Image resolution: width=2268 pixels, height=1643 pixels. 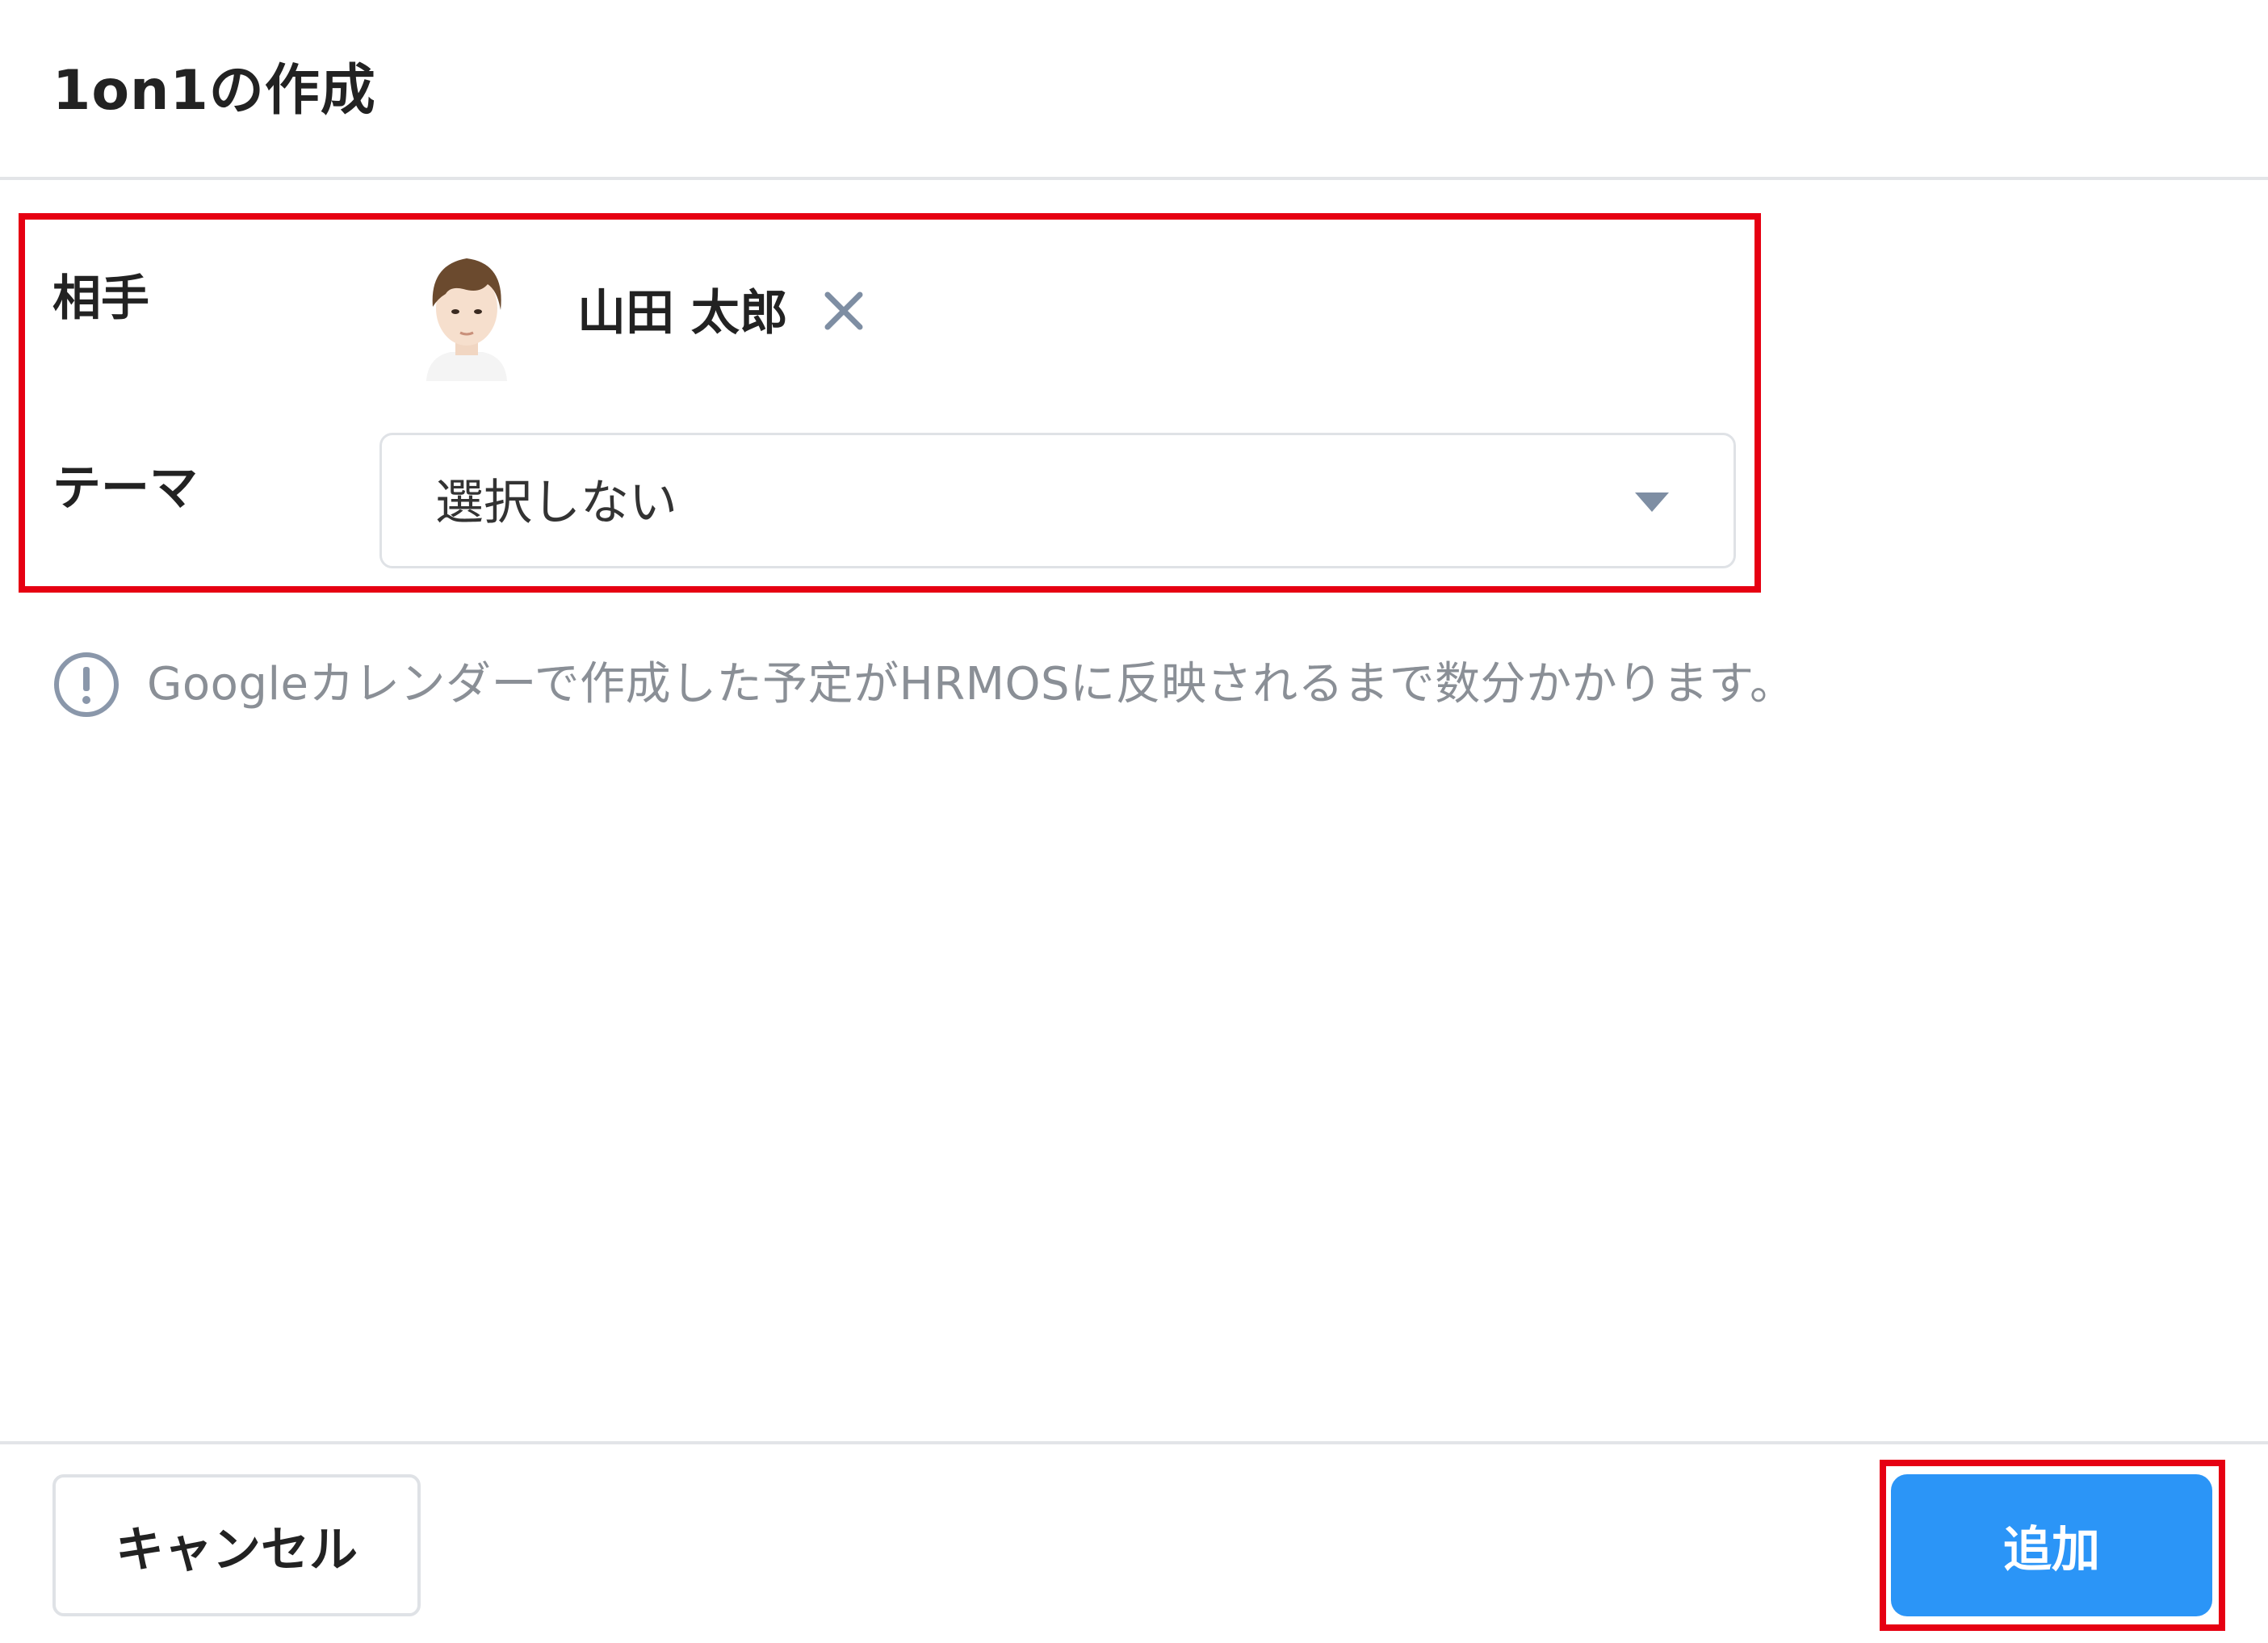 What do you see at coordinates (2052, 1546) in the screenshot?
I see `add-button-highlight-box` at bounding box center [2052, 1546].